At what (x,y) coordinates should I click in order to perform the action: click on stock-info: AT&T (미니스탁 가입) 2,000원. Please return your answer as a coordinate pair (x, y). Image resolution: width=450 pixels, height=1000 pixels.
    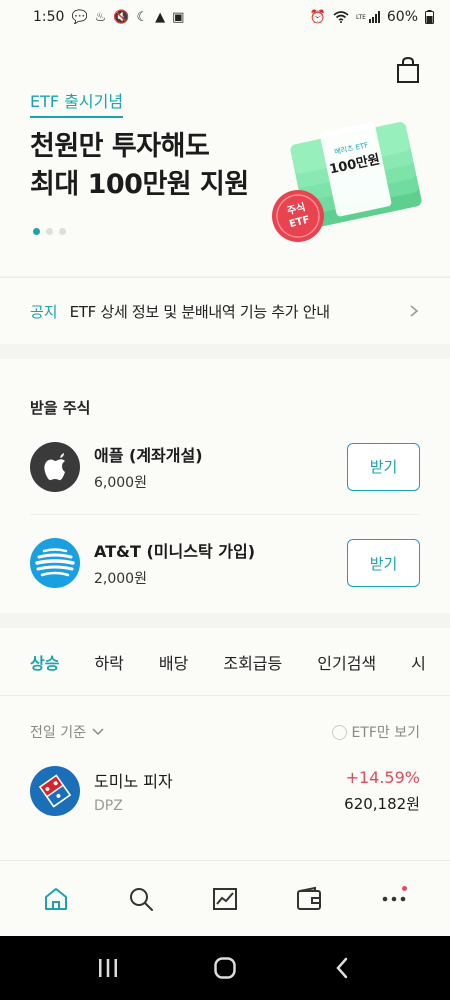
    Looking at the image, I should click on (220, 563).